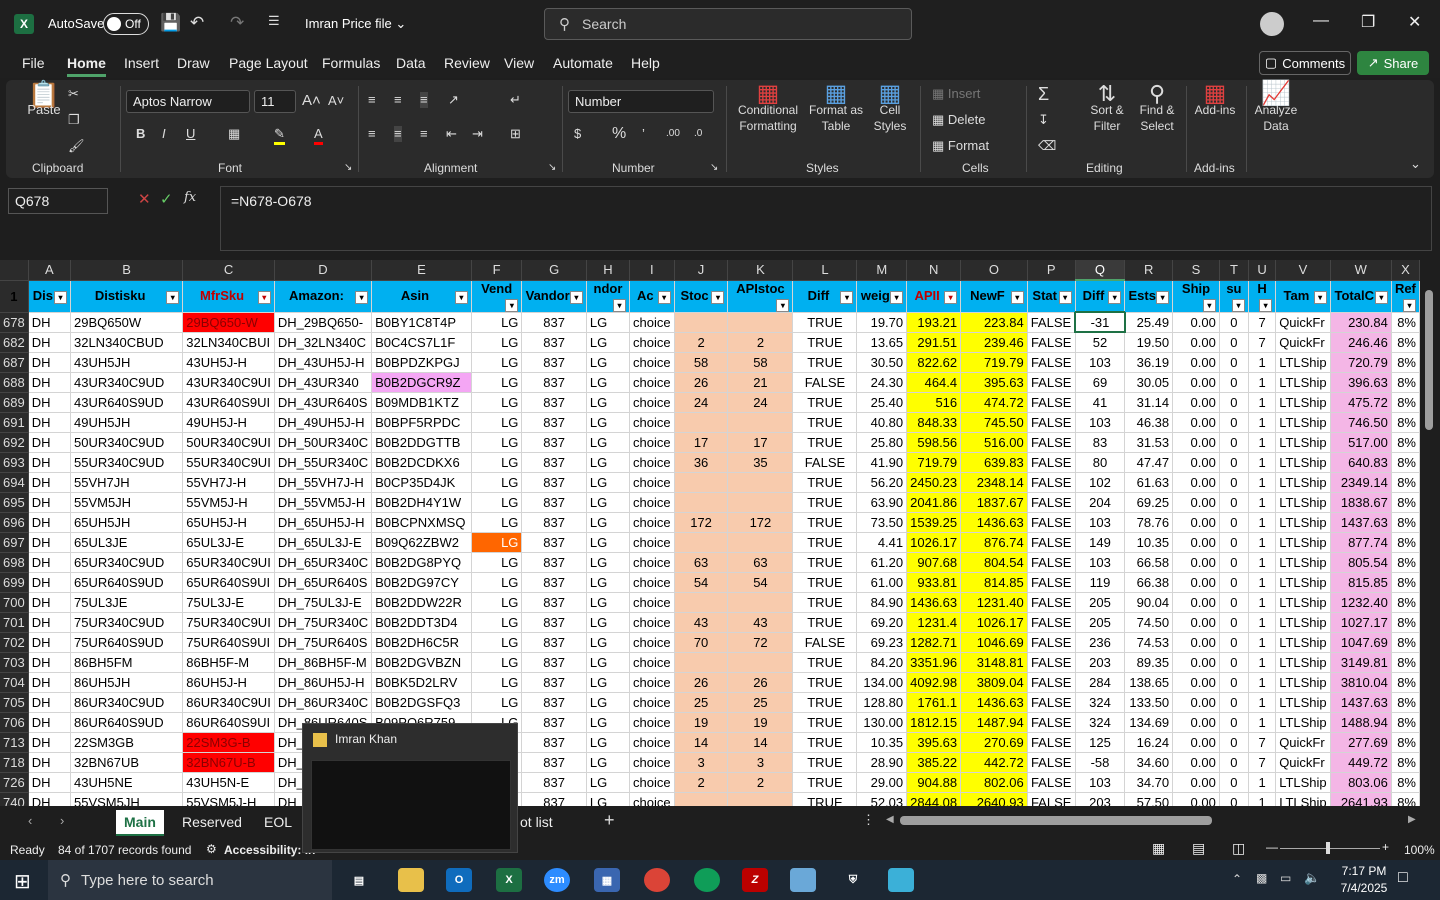  I want to click on tab-main: Main, so click(140, 823).